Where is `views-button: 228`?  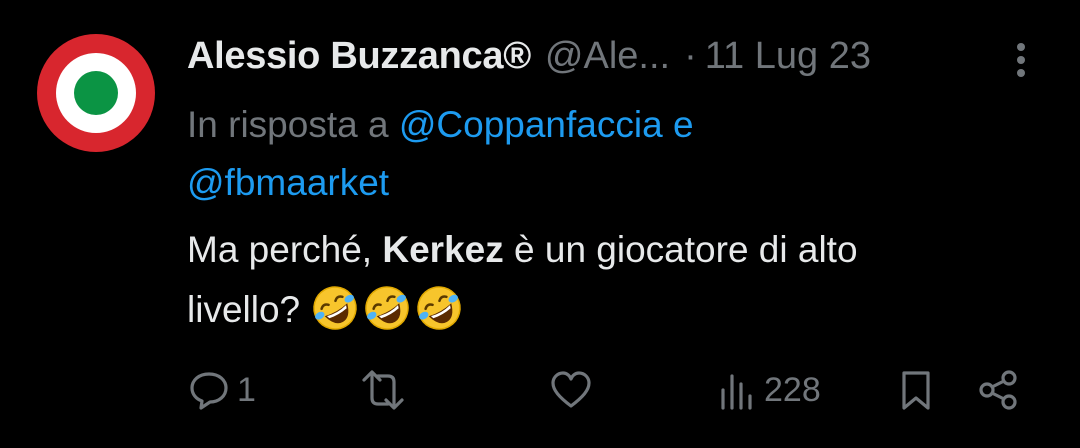
views-button: 228 is located at coordinates (769, 390).